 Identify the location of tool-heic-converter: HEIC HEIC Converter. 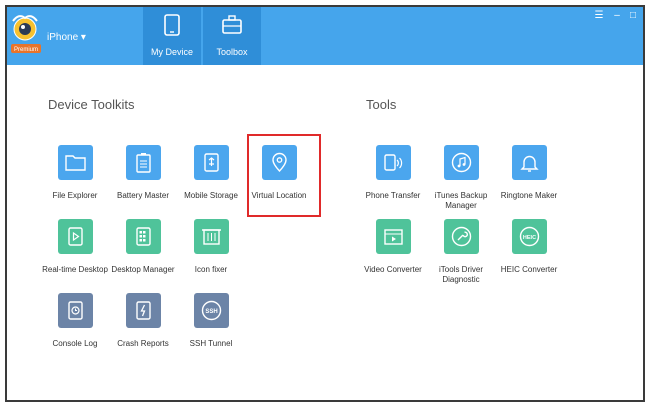
(529, 247).